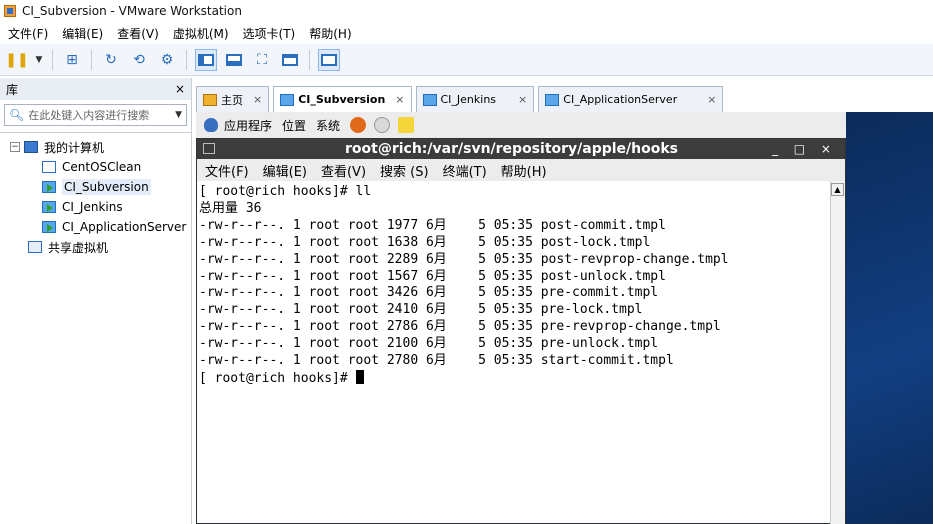 This screenshot has width=933, height=524. Describe the element at coordinates (15, 147) in the screenshot. I see `collapse-icon: −` at that location.